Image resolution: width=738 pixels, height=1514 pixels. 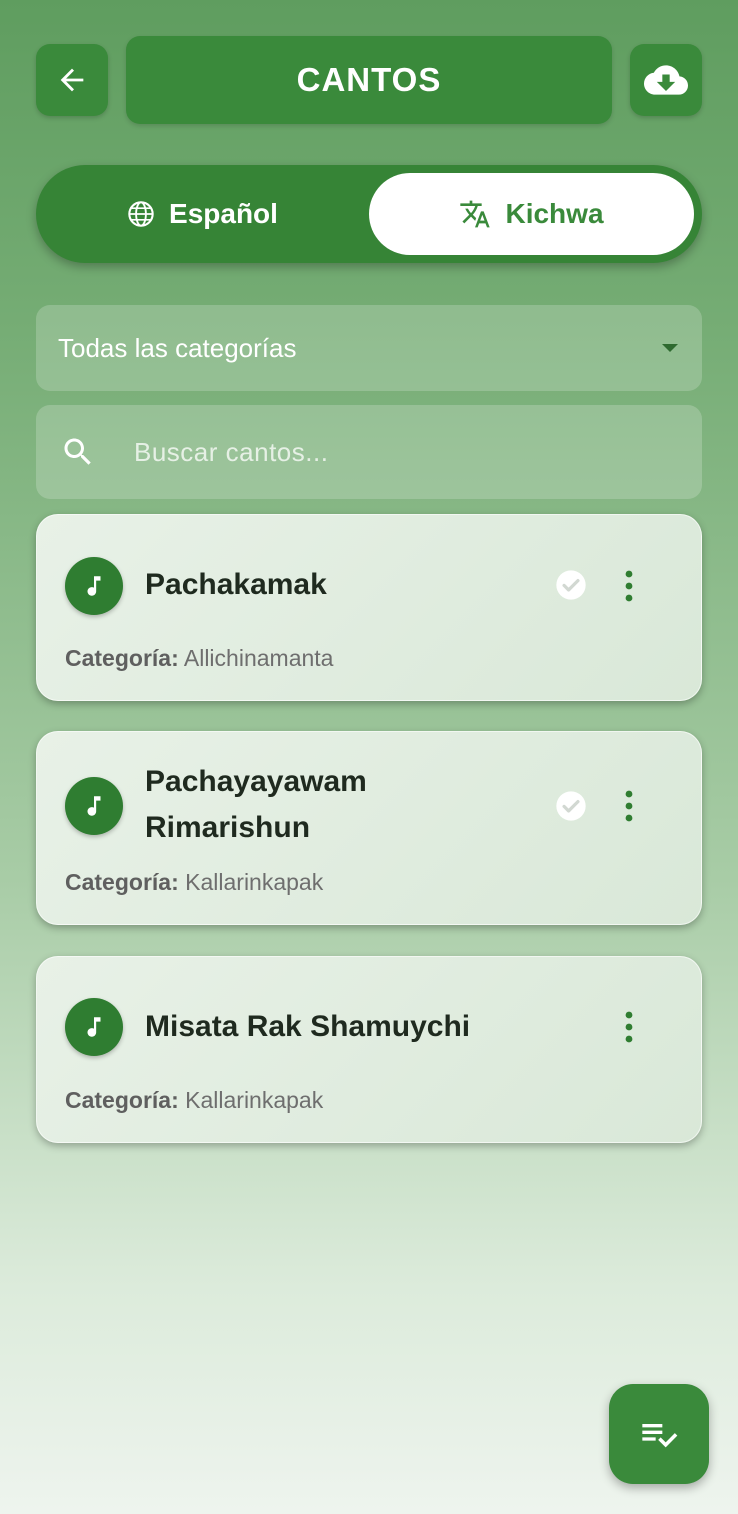 I want to click on language-label-espanol: Español, so click(x=223, y=213).